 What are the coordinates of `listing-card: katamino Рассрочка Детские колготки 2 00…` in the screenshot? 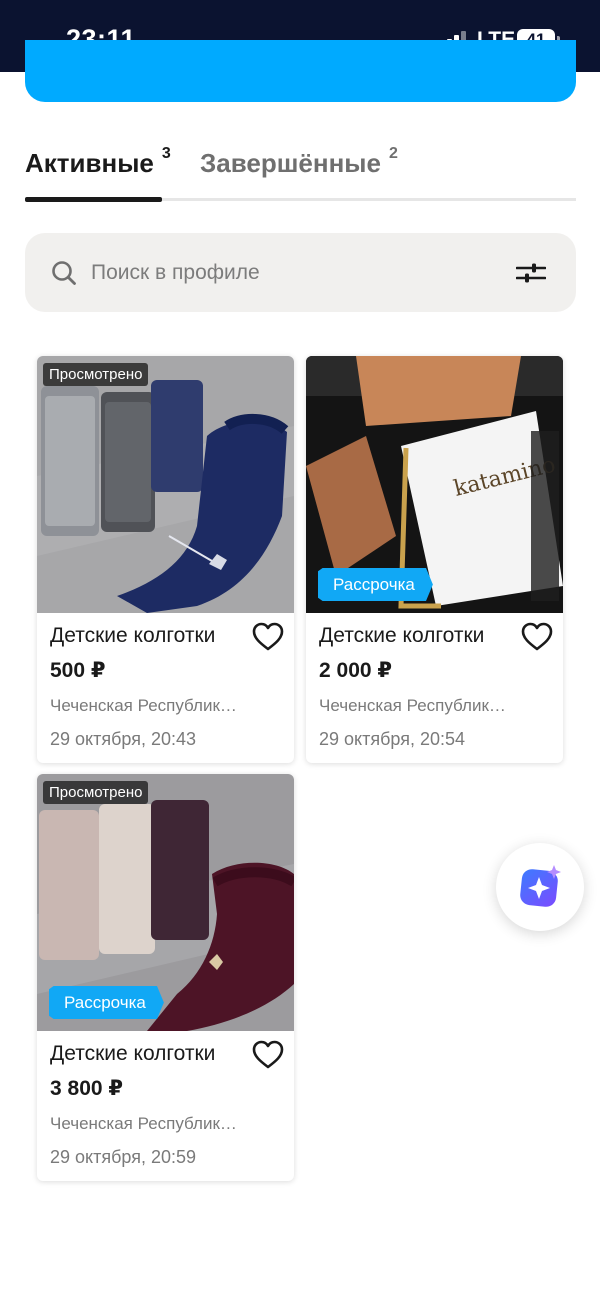 It's located at (434, 559).